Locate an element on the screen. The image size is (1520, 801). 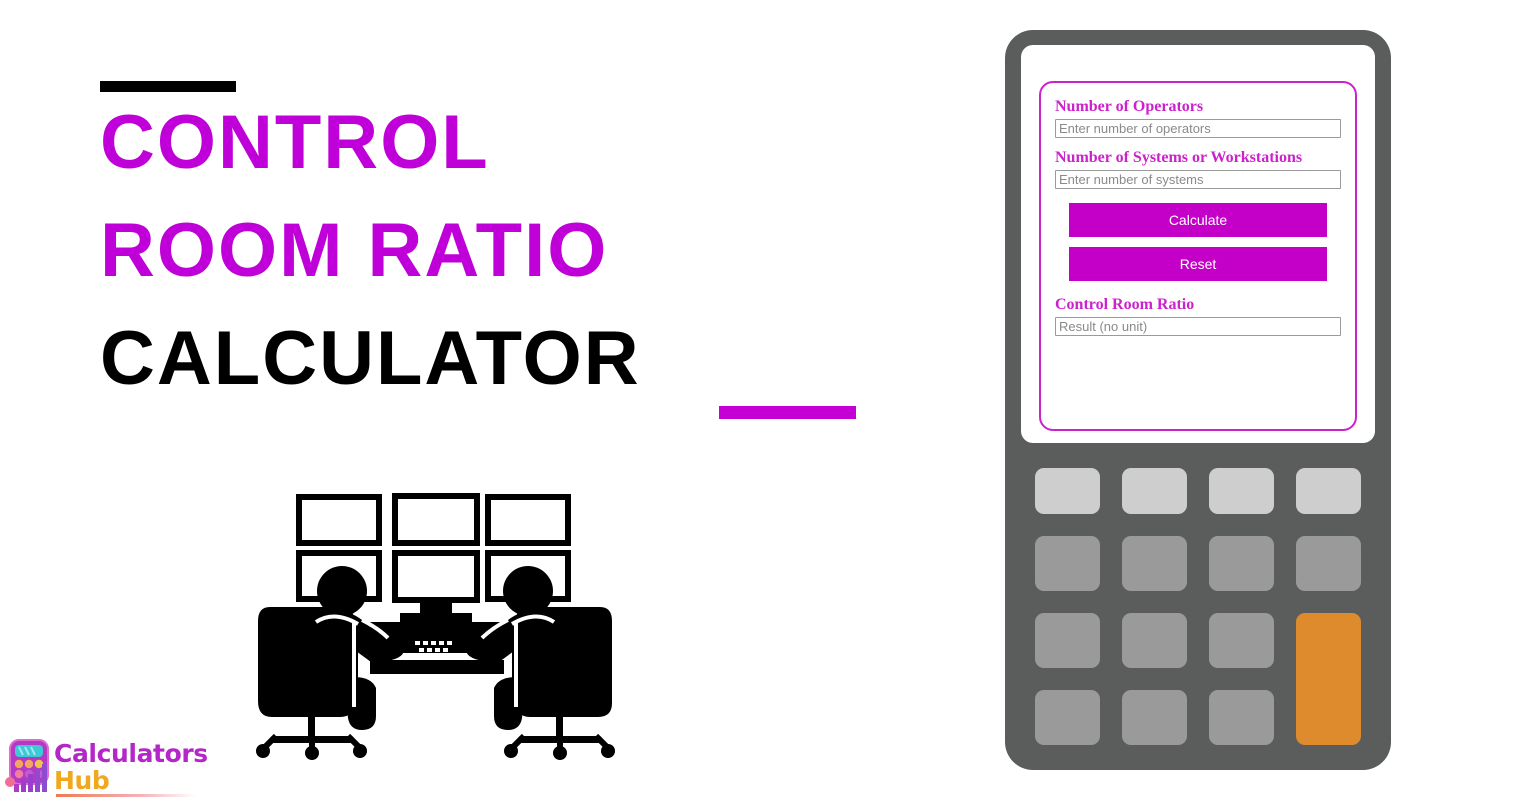
page-title-line-2: ROOM RATIO is located at coordinates (354, 250).